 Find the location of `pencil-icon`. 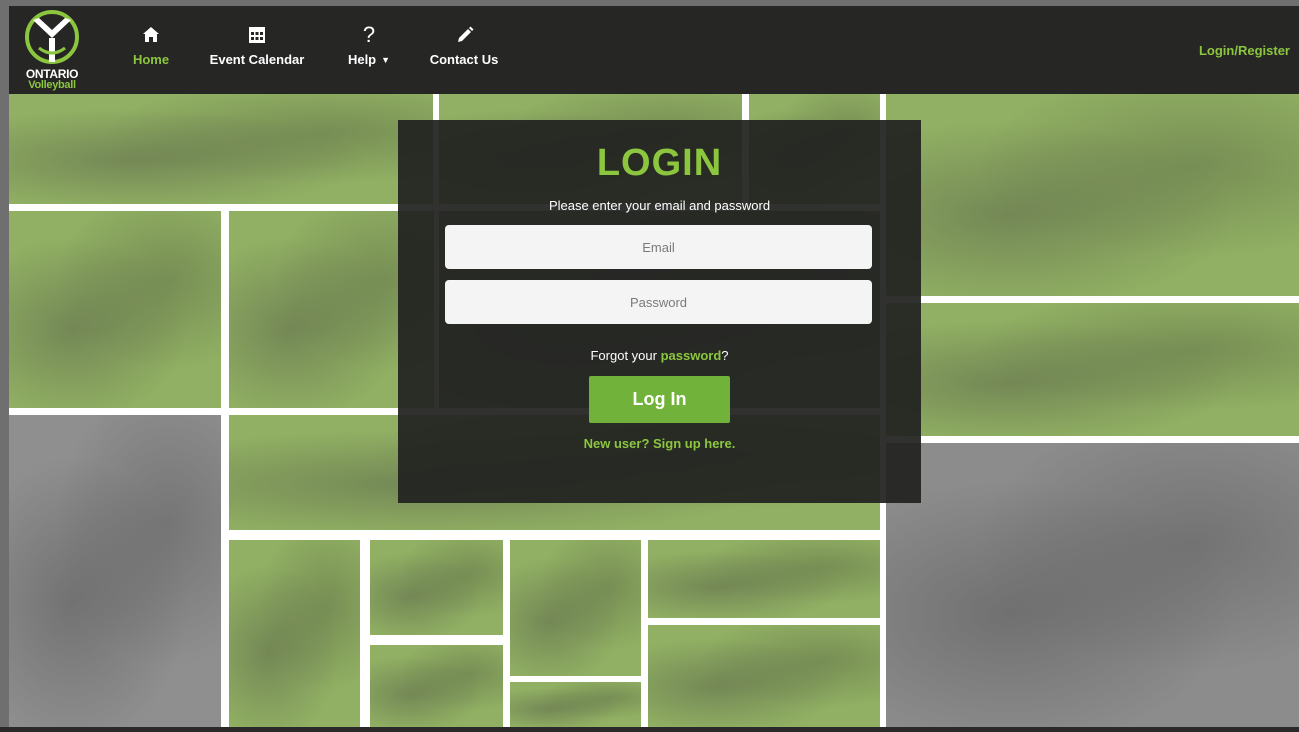

pencil-icon is located at coordinates (466, 34).